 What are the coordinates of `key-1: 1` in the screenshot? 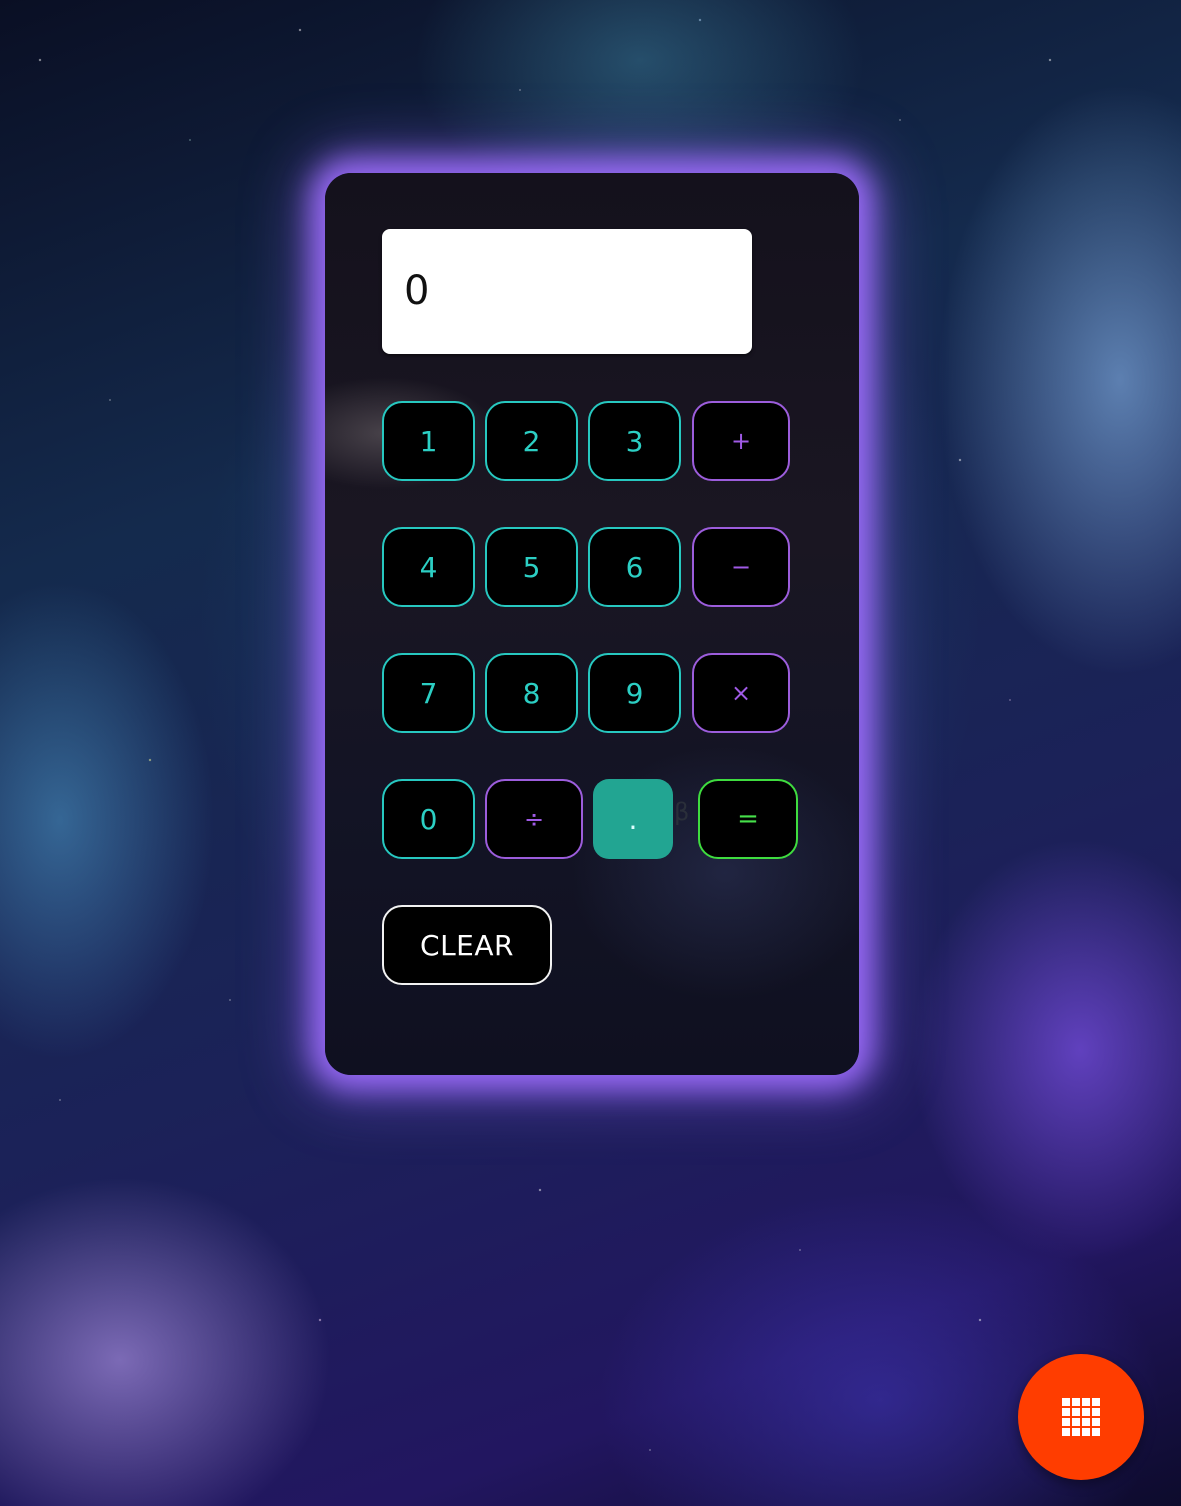 It's located at (428, 441).